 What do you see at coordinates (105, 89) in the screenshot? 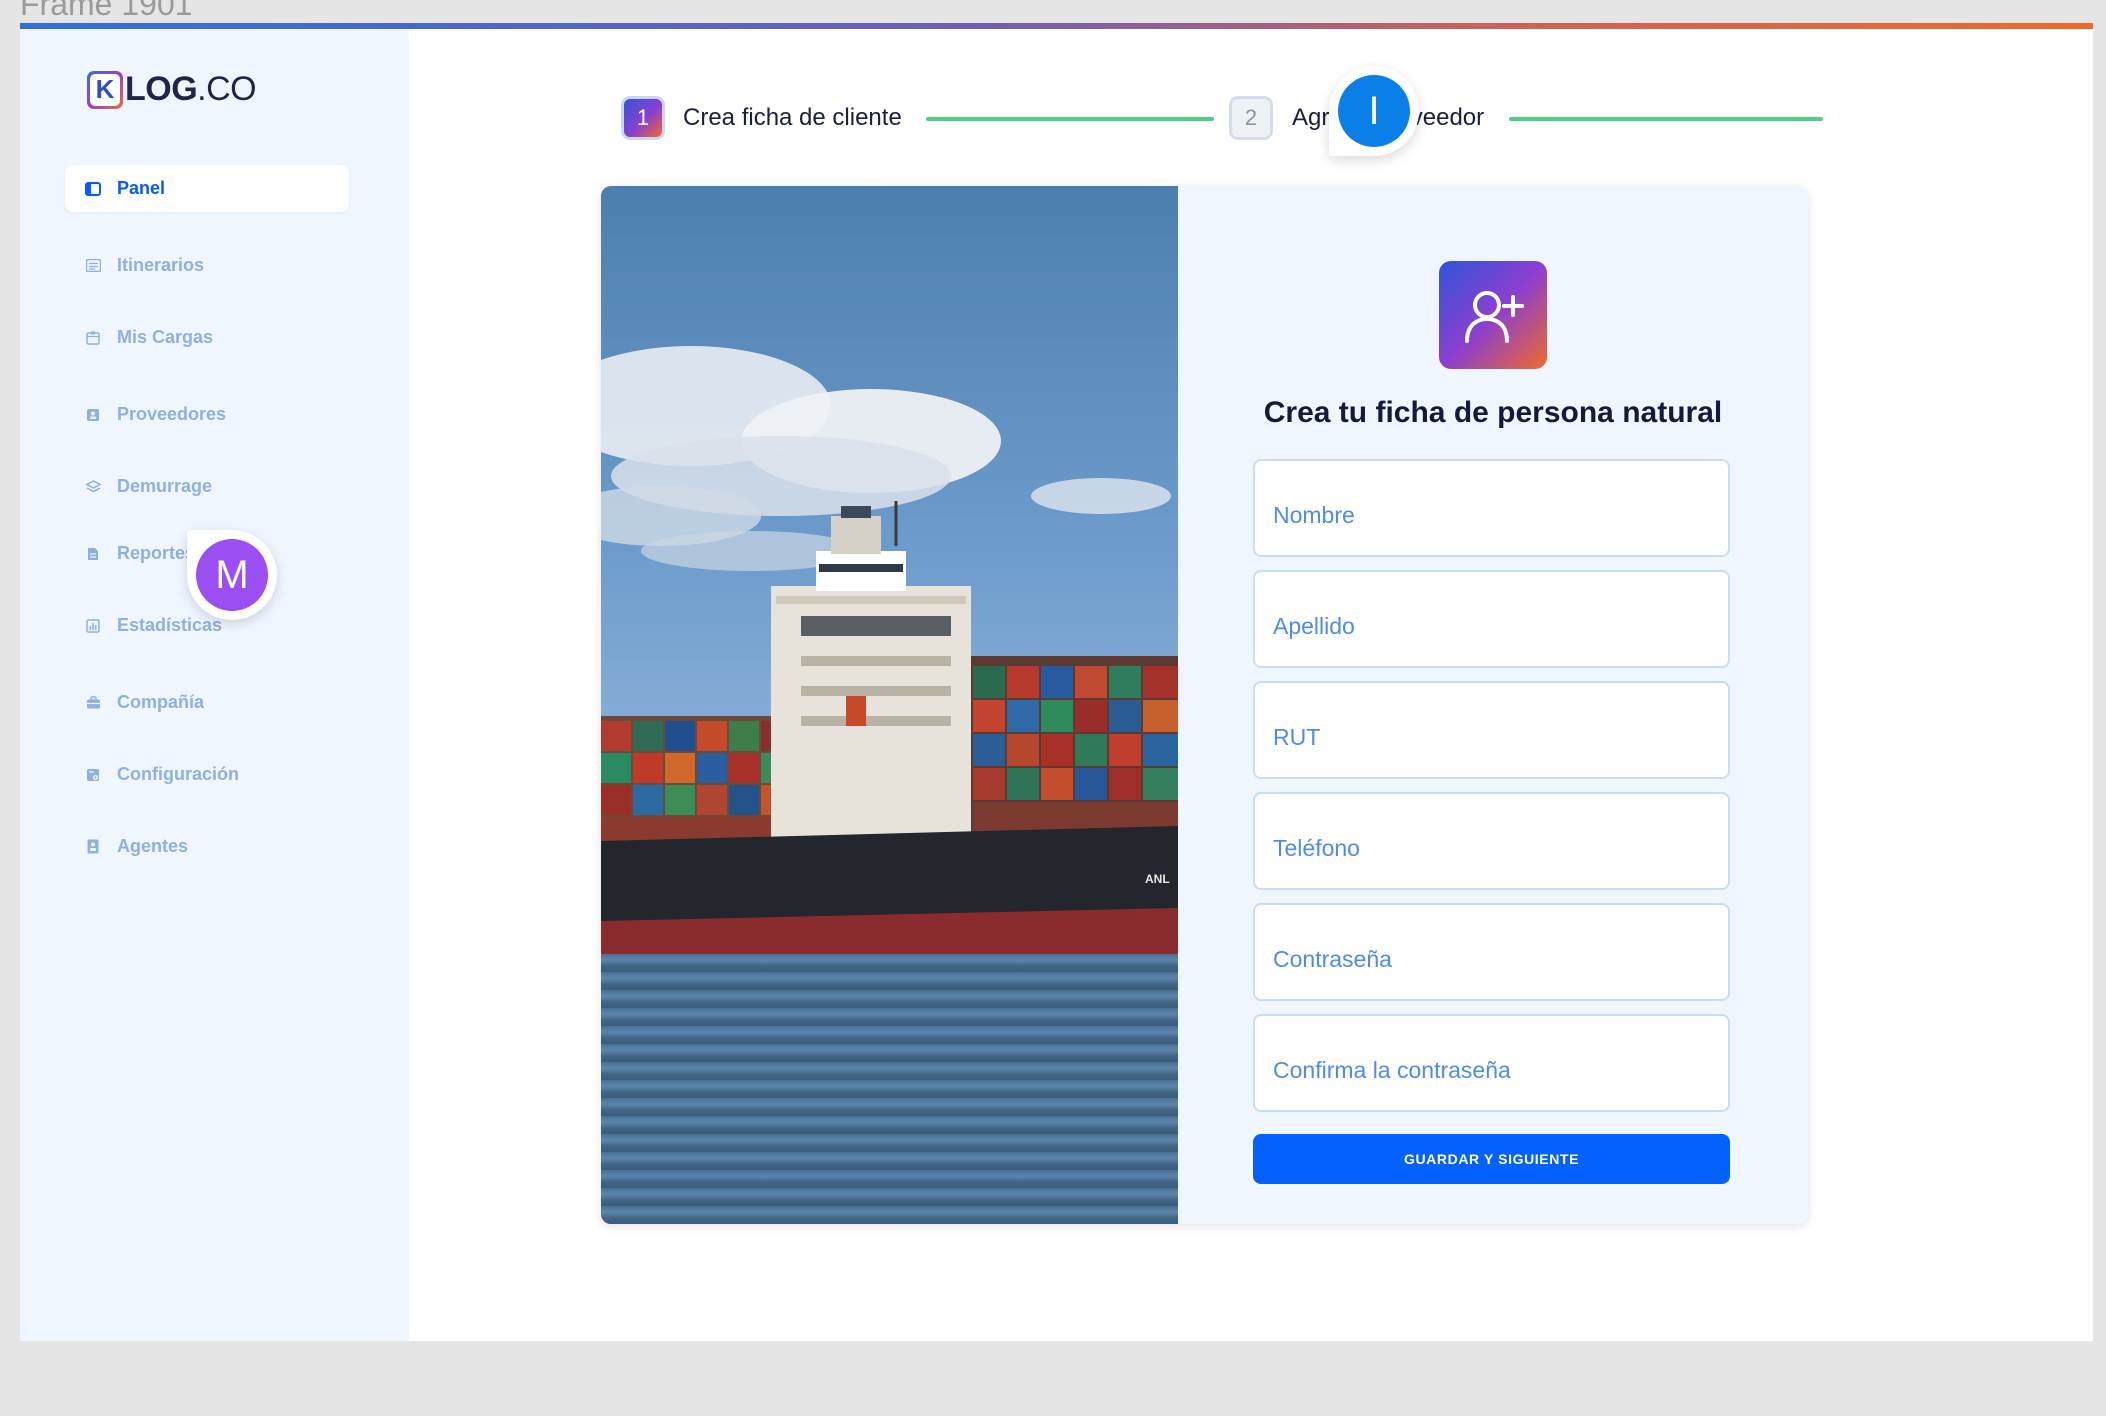
I see `logo-mark-icon: K` at bounding box center [105, 89].